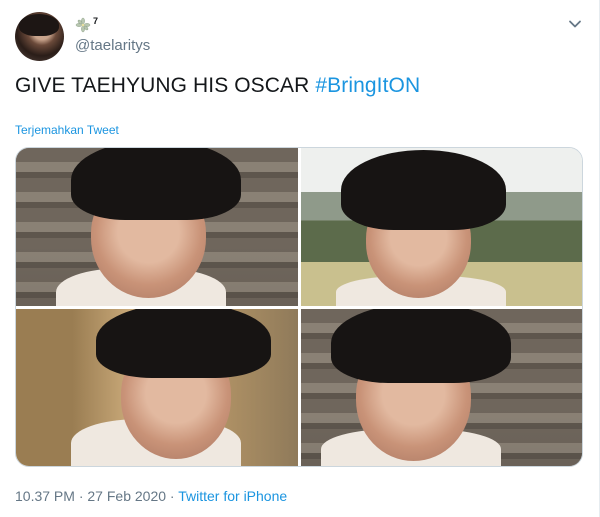 The image size is (600, 517). What do you see at coordinates (232, 496) in the screenshot?
I see `tweet-source-link: Twitter for iPhone` at bounding box center [232, 496].